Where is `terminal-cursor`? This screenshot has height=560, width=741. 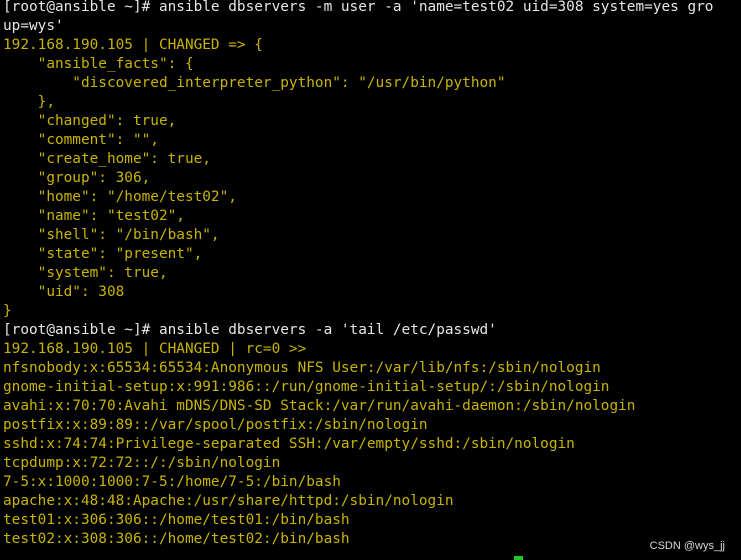 terminal-cursor is located at coordinates (518, 558).